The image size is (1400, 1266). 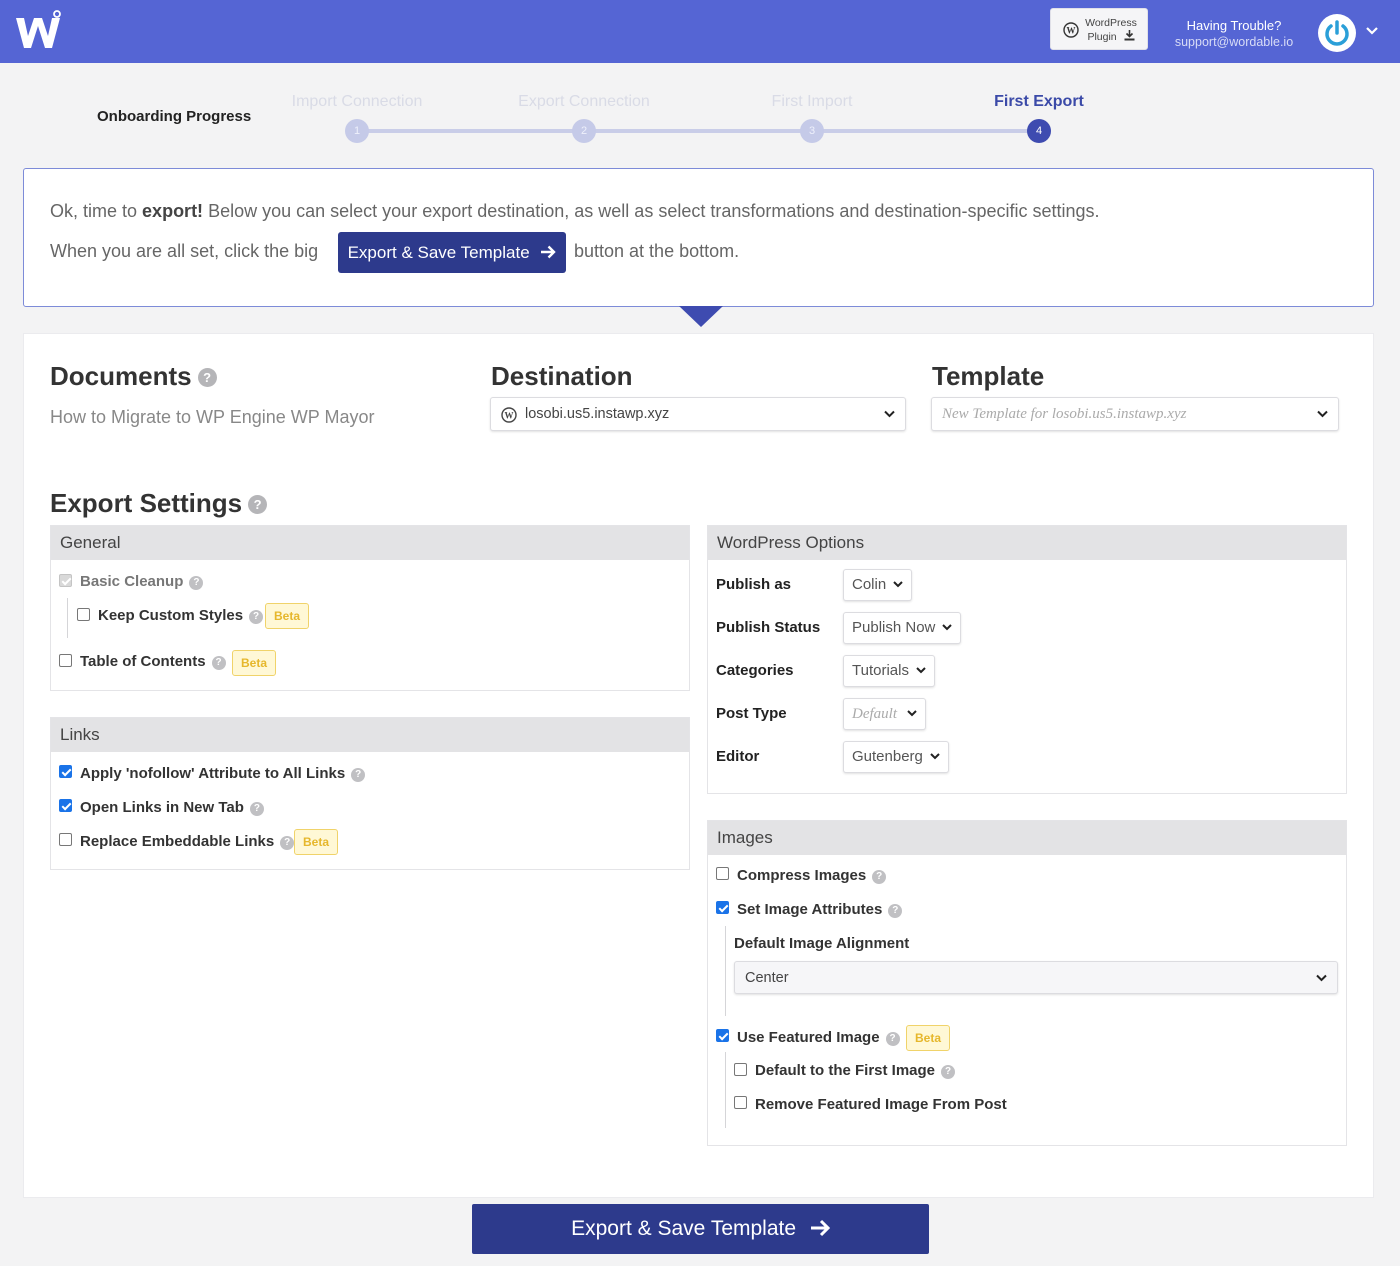 What do you see at coordinates (698, 414) in the screenshot?
I see `destination-select: W losobi.us5.instawp.xyz` at bounding box center [698, 414].